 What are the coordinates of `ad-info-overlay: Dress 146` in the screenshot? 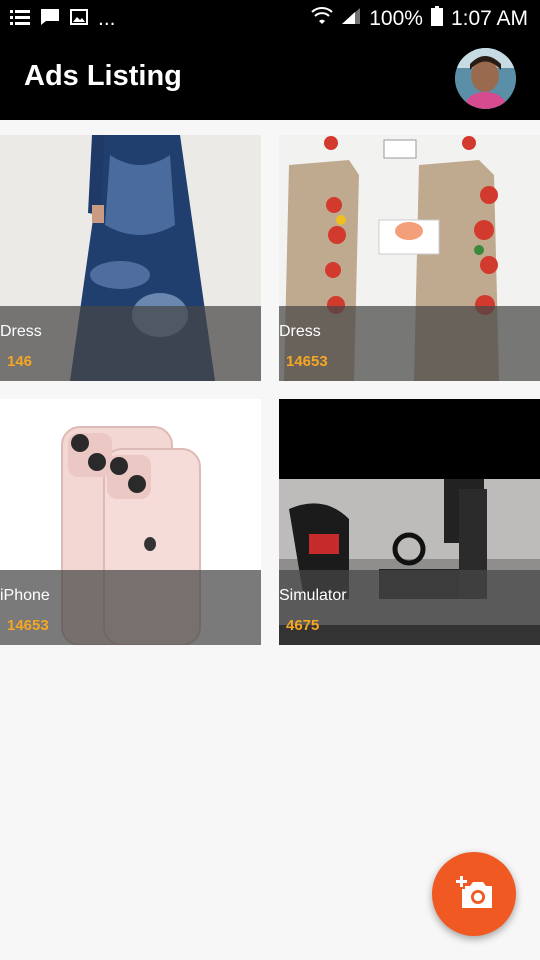 It's located at (130, 343).